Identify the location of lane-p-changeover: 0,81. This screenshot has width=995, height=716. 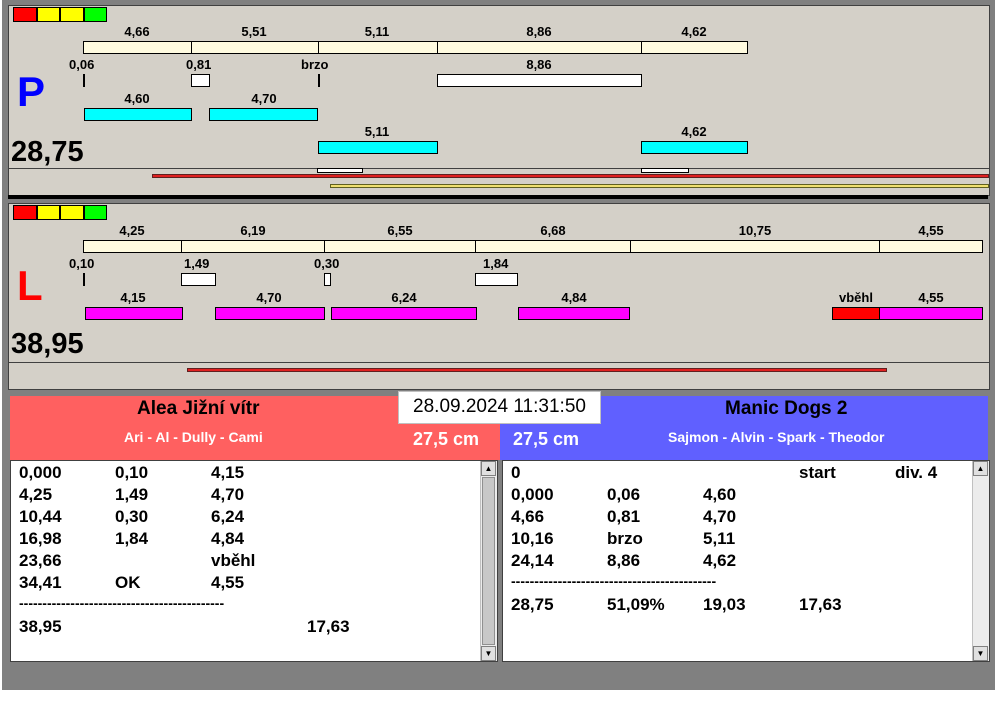
(199, 64).